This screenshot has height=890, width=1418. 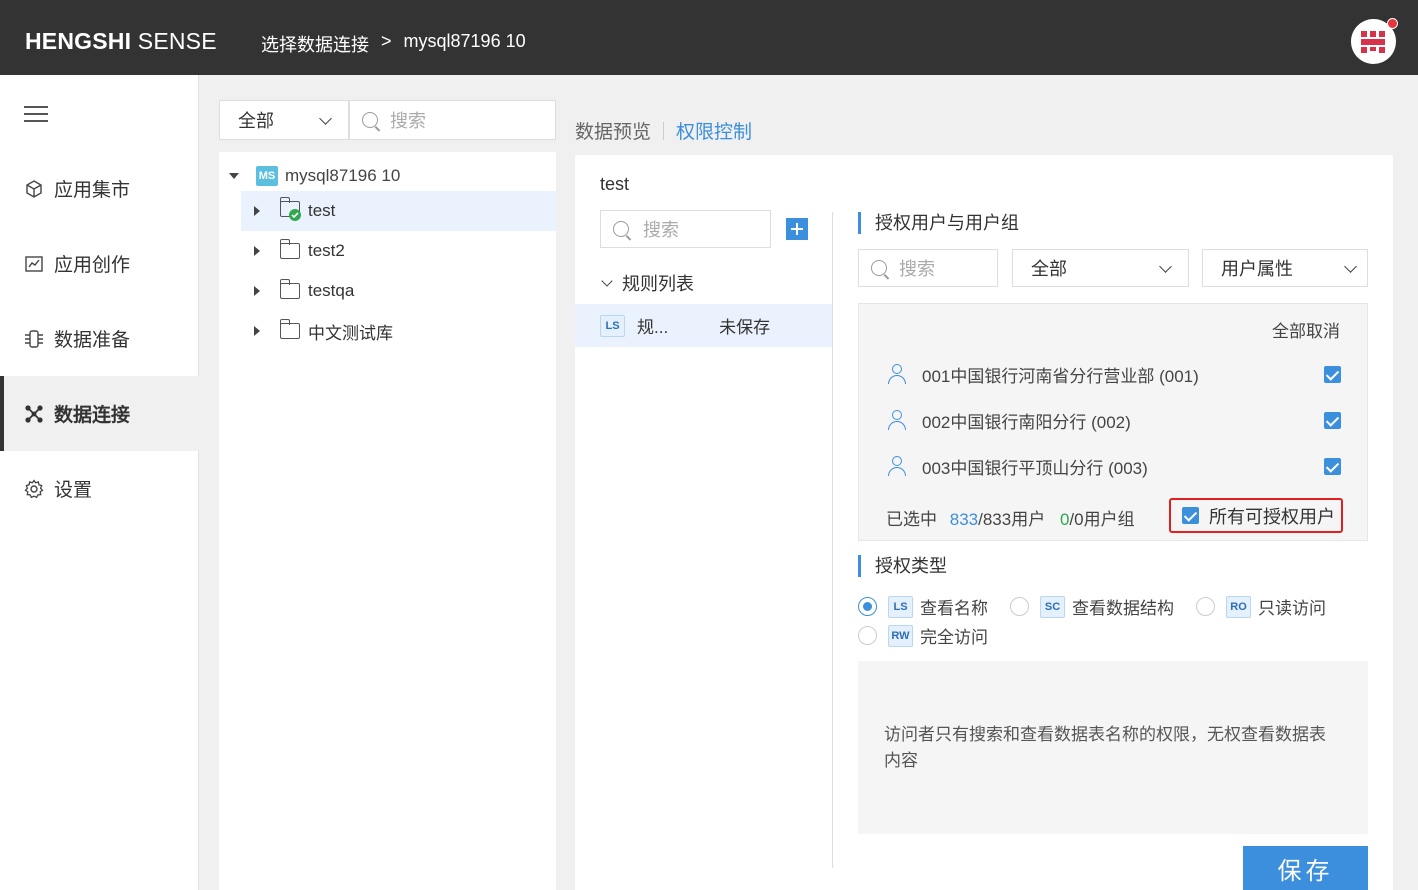 What do you see at coordinates (917, 269) in the screenshot?
I see `user-search-placeholder: 搜索` at bounding box center [917, 269].